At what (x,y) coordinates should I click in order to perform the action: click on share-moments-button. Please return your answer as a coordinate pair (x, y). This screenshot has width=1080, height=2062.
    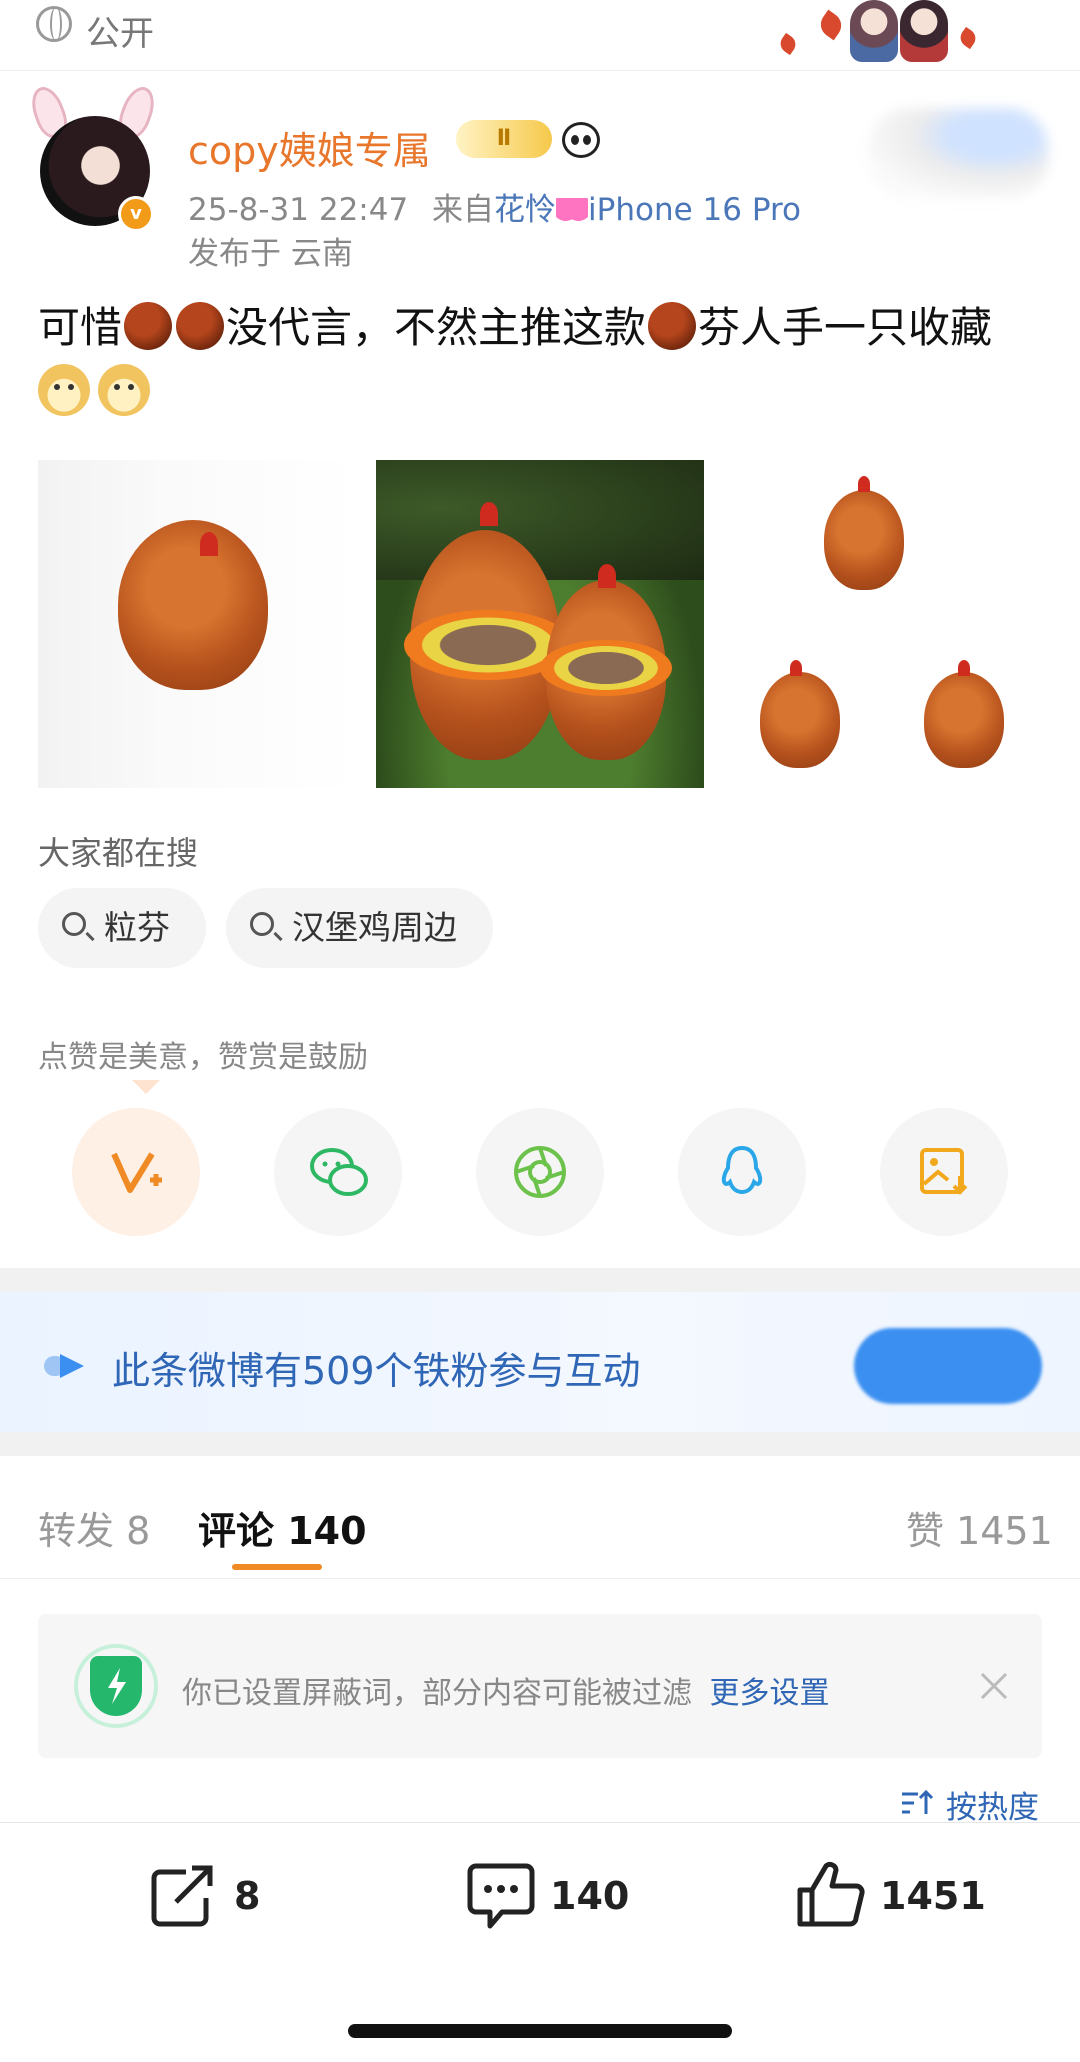
    Looking at the image, I should click on (540, 1172).